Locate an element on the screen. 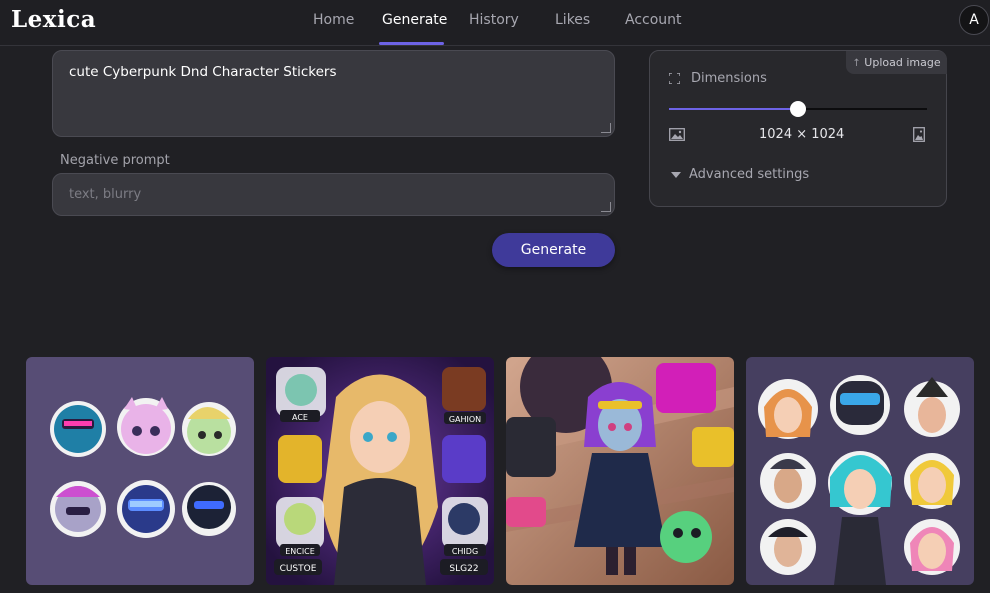  dimensions-slider-thumb is located at coordinates (798, 109).